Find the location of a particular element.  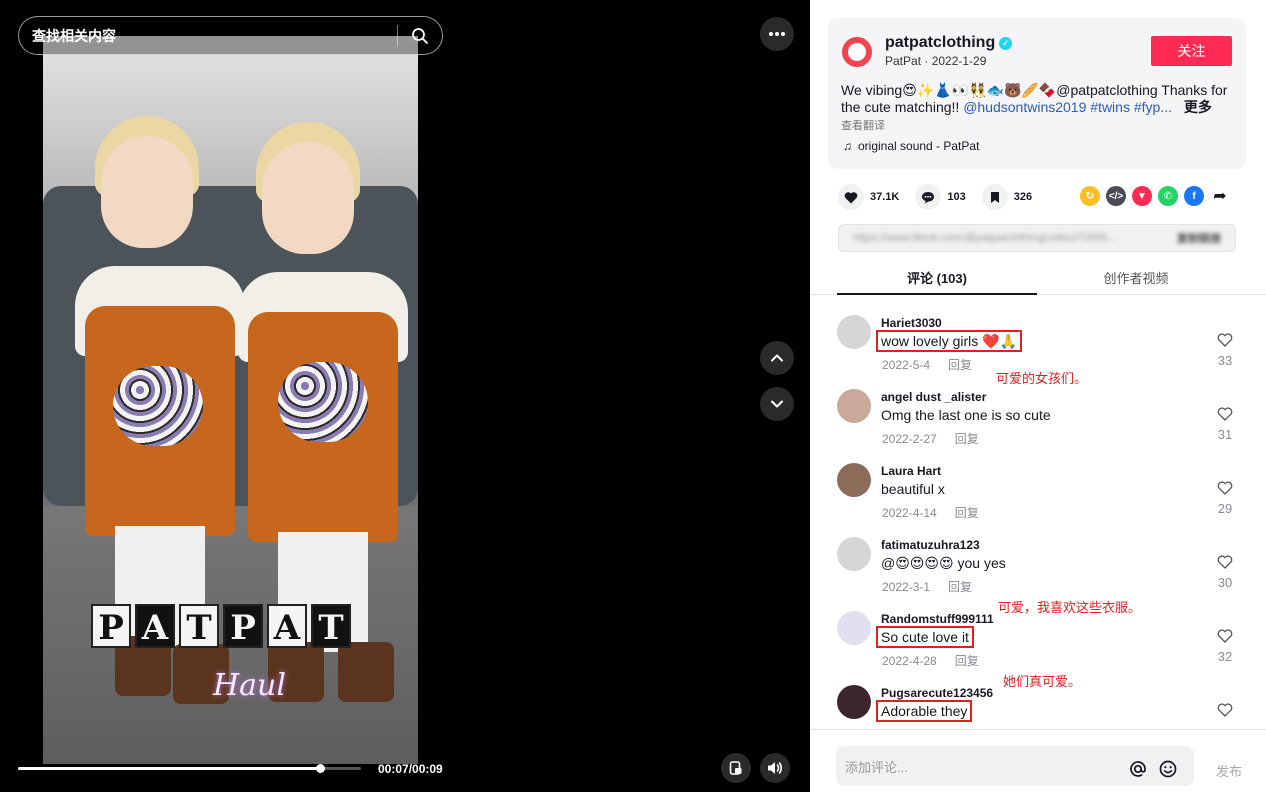

video-time: 00:07/00:09 is located at coordinates (410, 769).